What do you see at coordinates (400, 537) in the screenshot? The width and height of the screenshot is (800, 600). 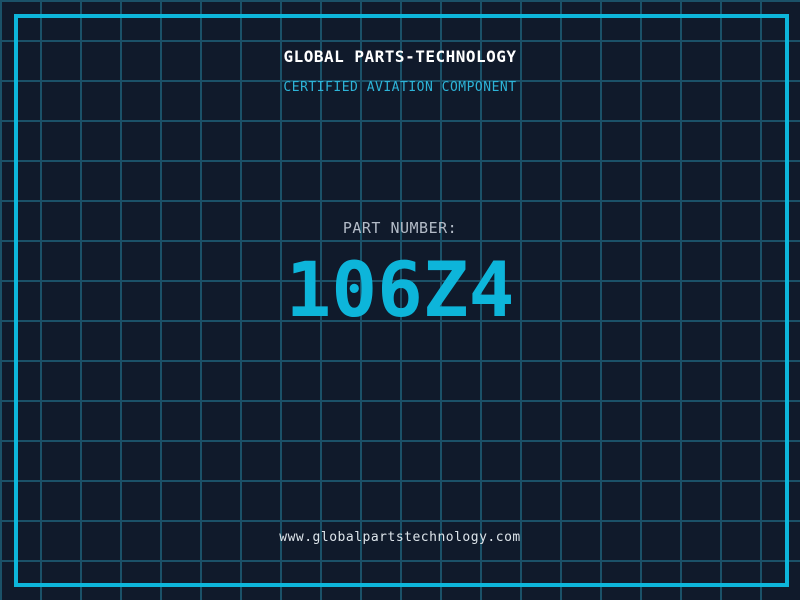 I see `website-url: www.globalpartstechnology.com` at bounding box center [400, 537].